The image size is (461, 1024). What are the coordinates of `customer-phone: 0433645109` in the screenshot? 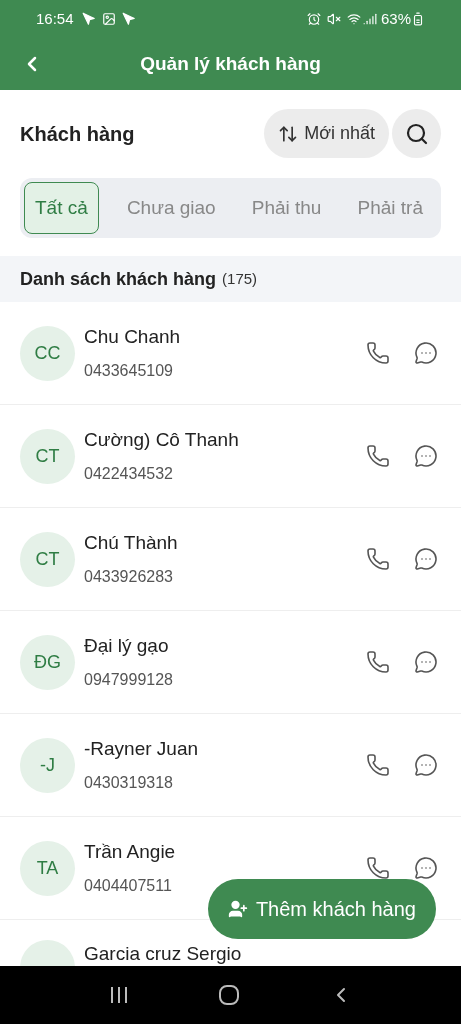 It's located at (129, 371).